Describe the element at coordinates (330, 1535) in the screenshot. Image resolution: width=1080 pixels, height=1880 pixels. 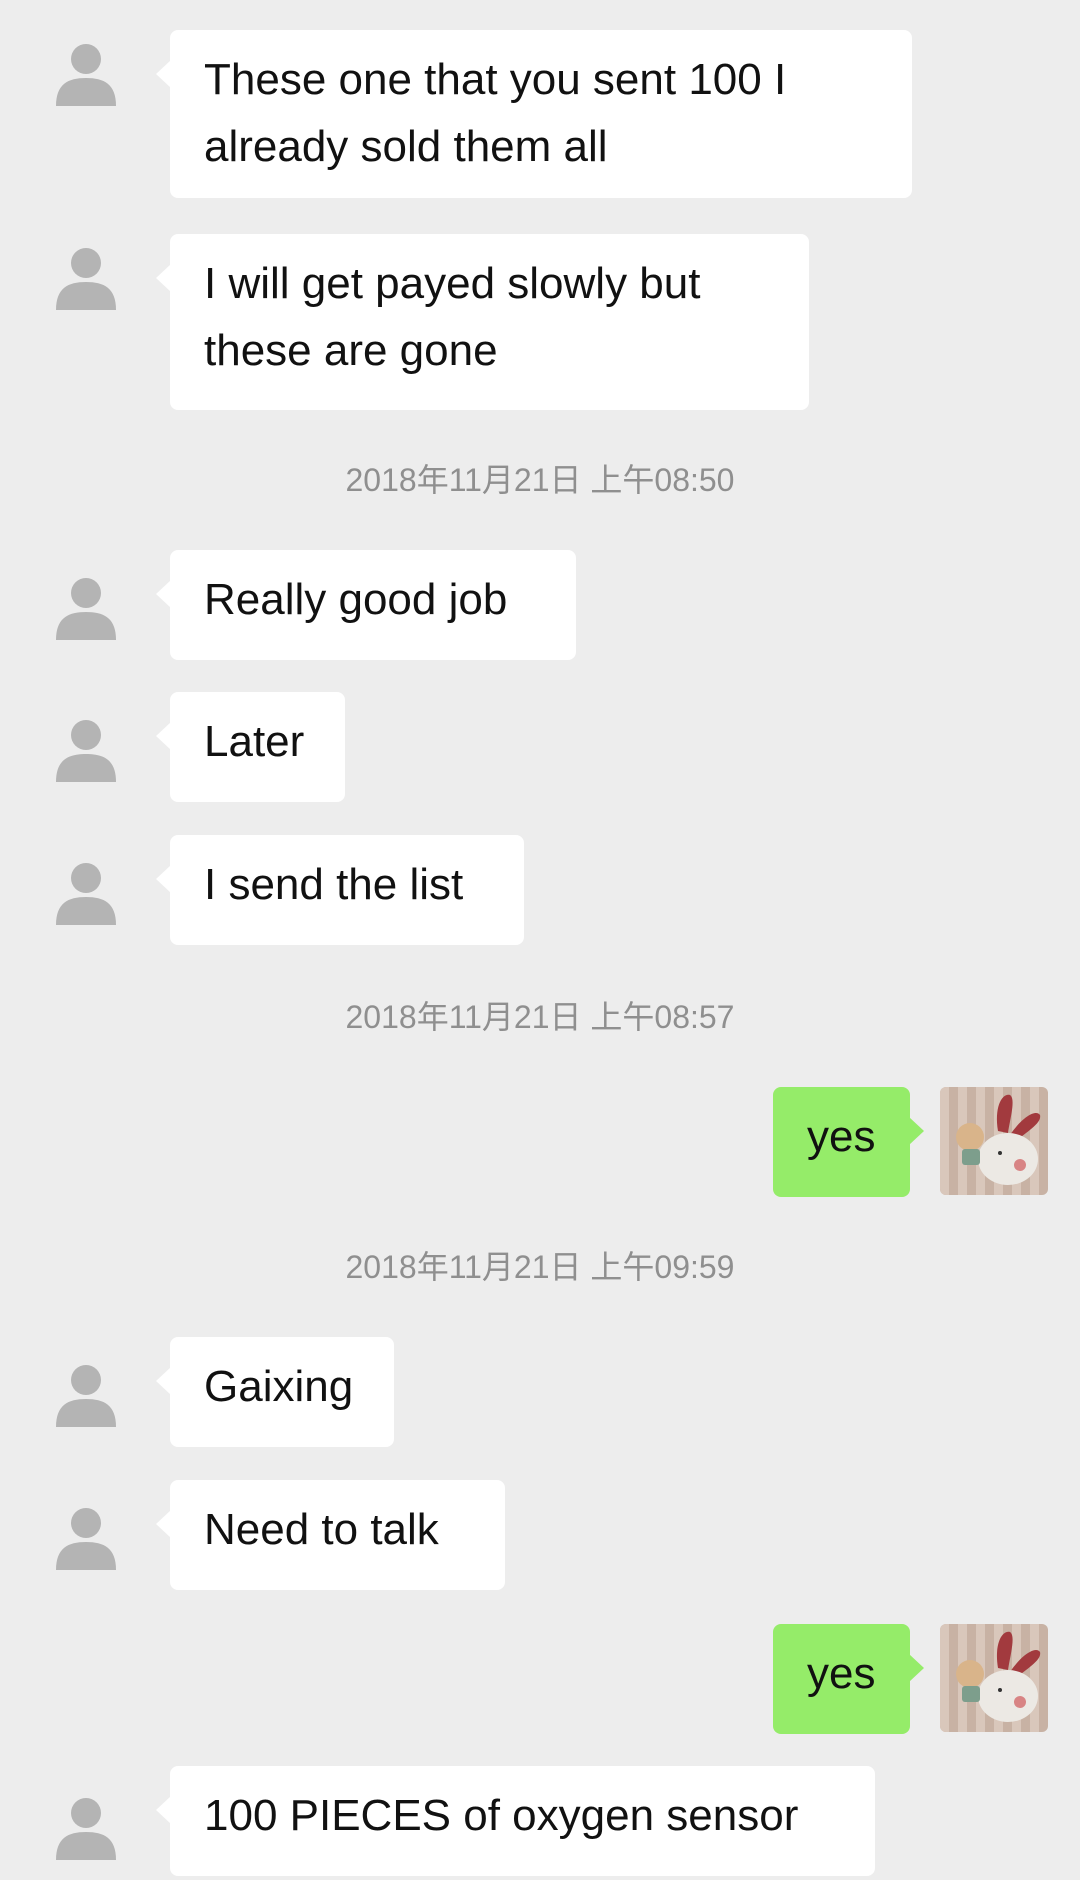
I see `incoming-message-bubble: Need to talk` at that location.